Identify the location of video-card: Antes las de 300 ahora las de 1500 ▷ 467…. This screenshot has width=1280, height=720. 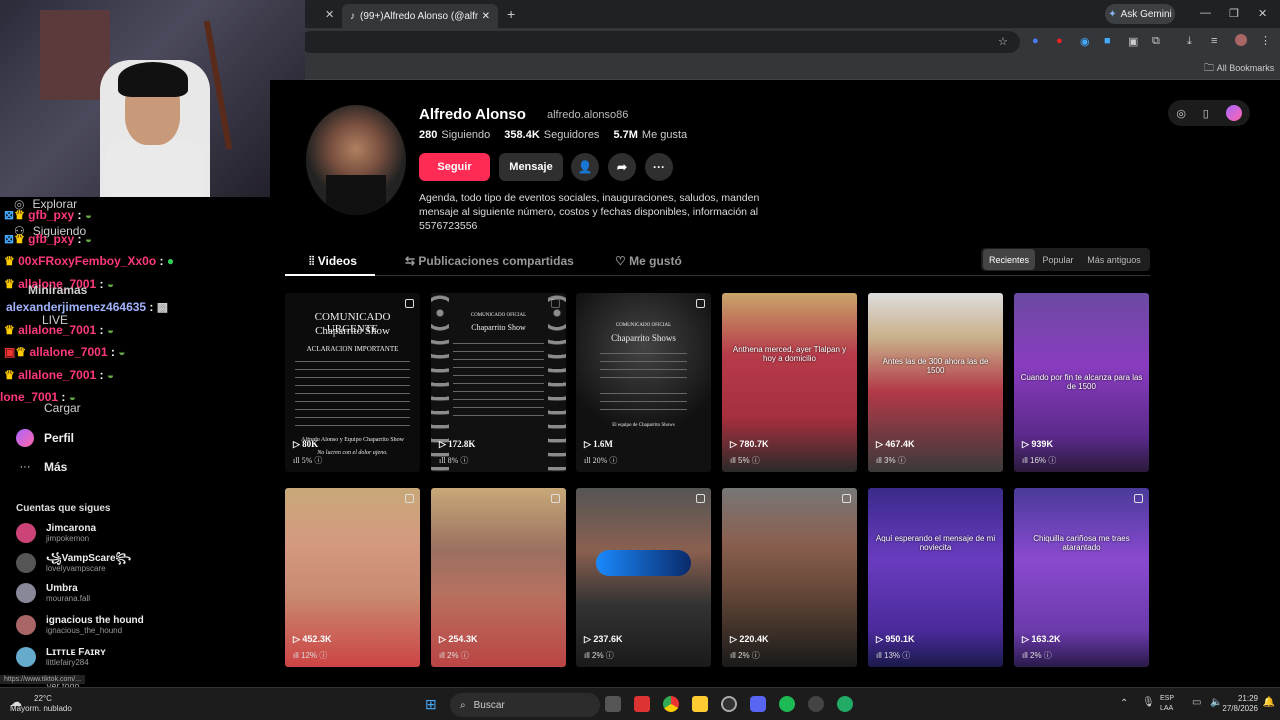
(935, 382).